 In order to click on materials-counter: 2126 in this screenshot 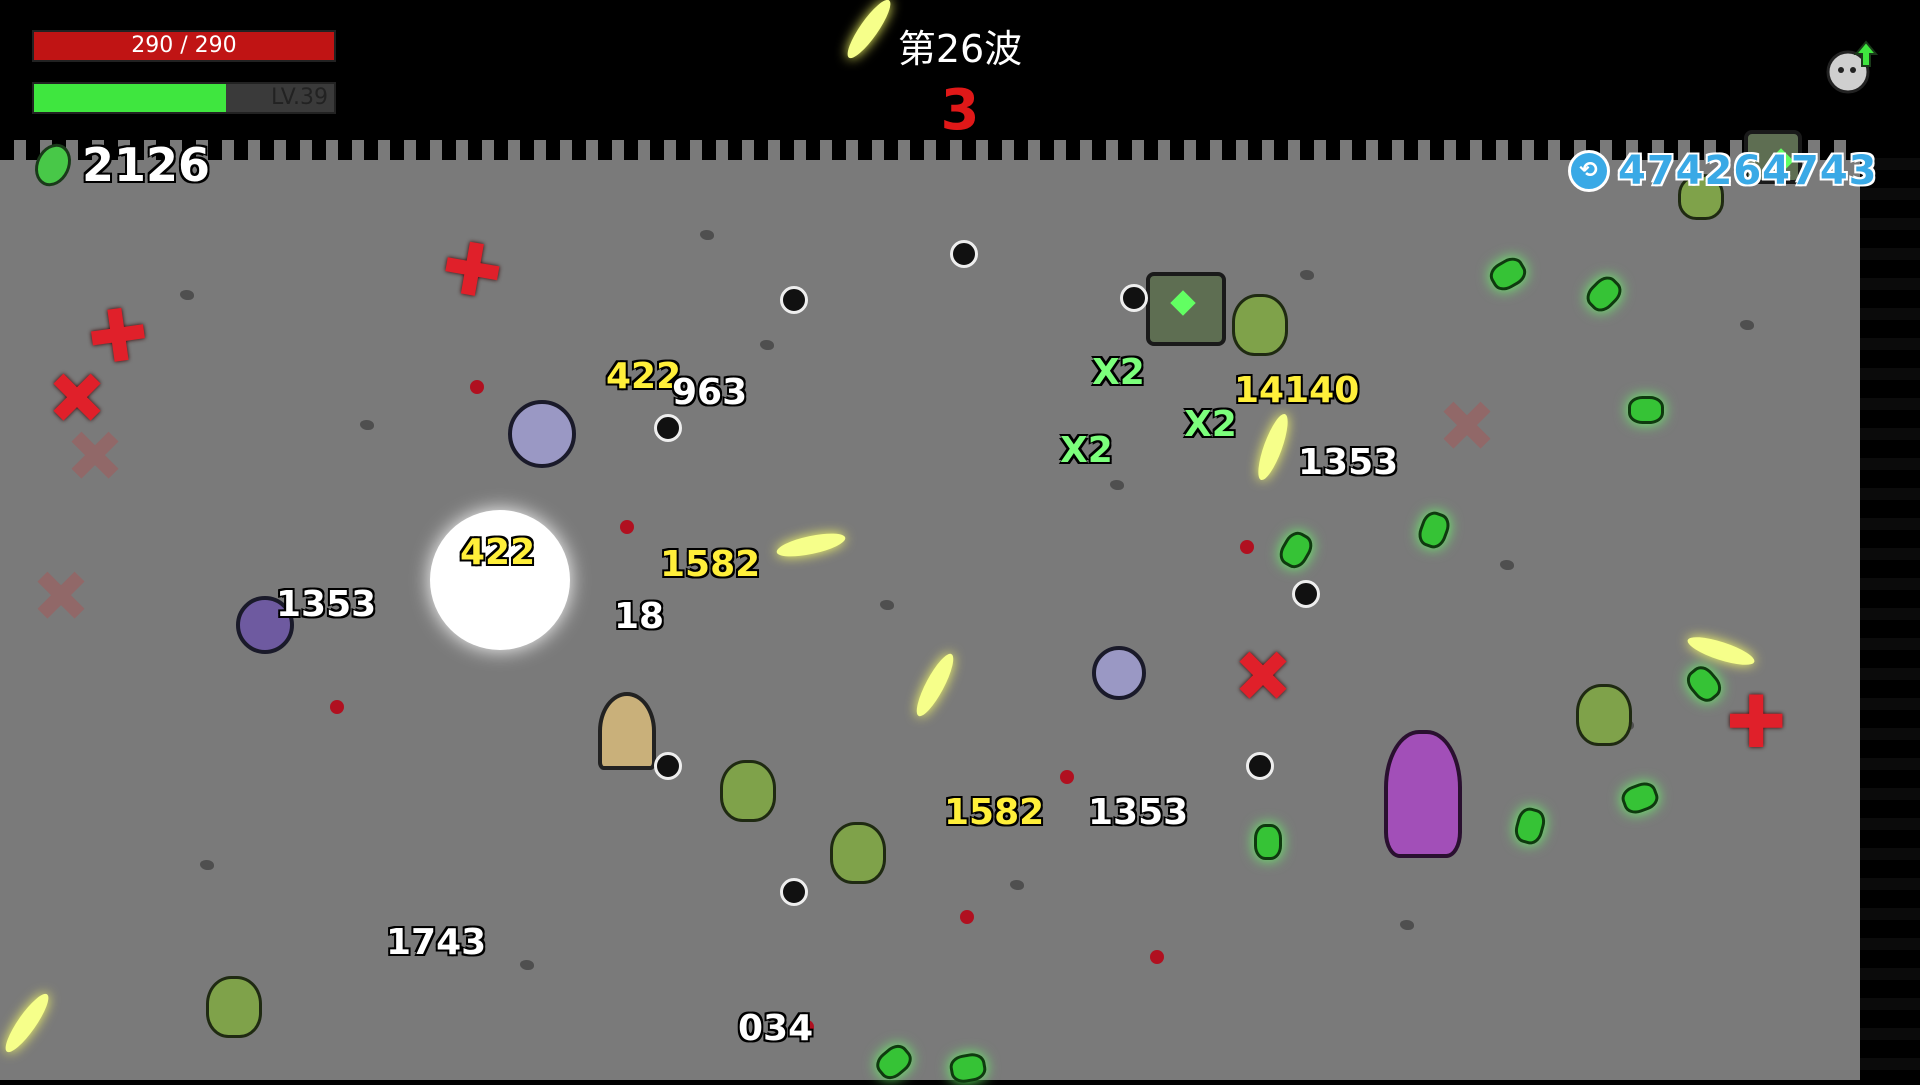, I will do `click(119, 165)`.